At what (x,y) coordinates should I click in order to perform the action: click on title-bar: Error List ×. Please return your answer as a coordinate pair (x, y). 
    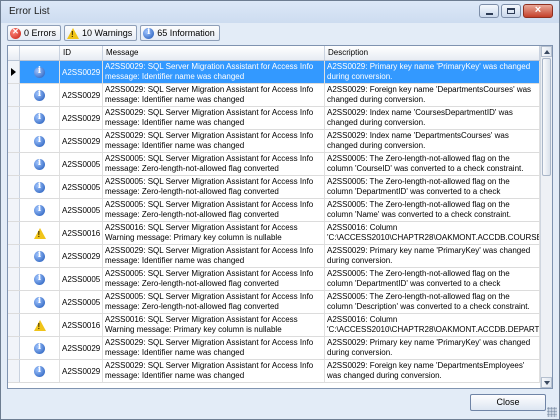
    Looking at the image, I should click on (280, 12).